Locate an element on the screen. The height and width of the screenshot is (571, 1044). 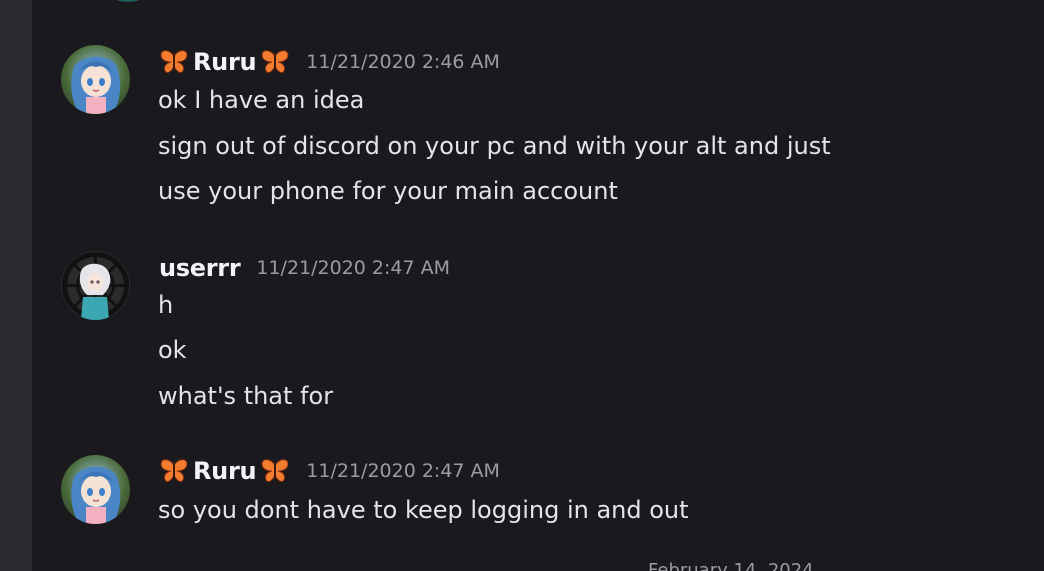
message-author: userrr is located at coordinates (200, 268).